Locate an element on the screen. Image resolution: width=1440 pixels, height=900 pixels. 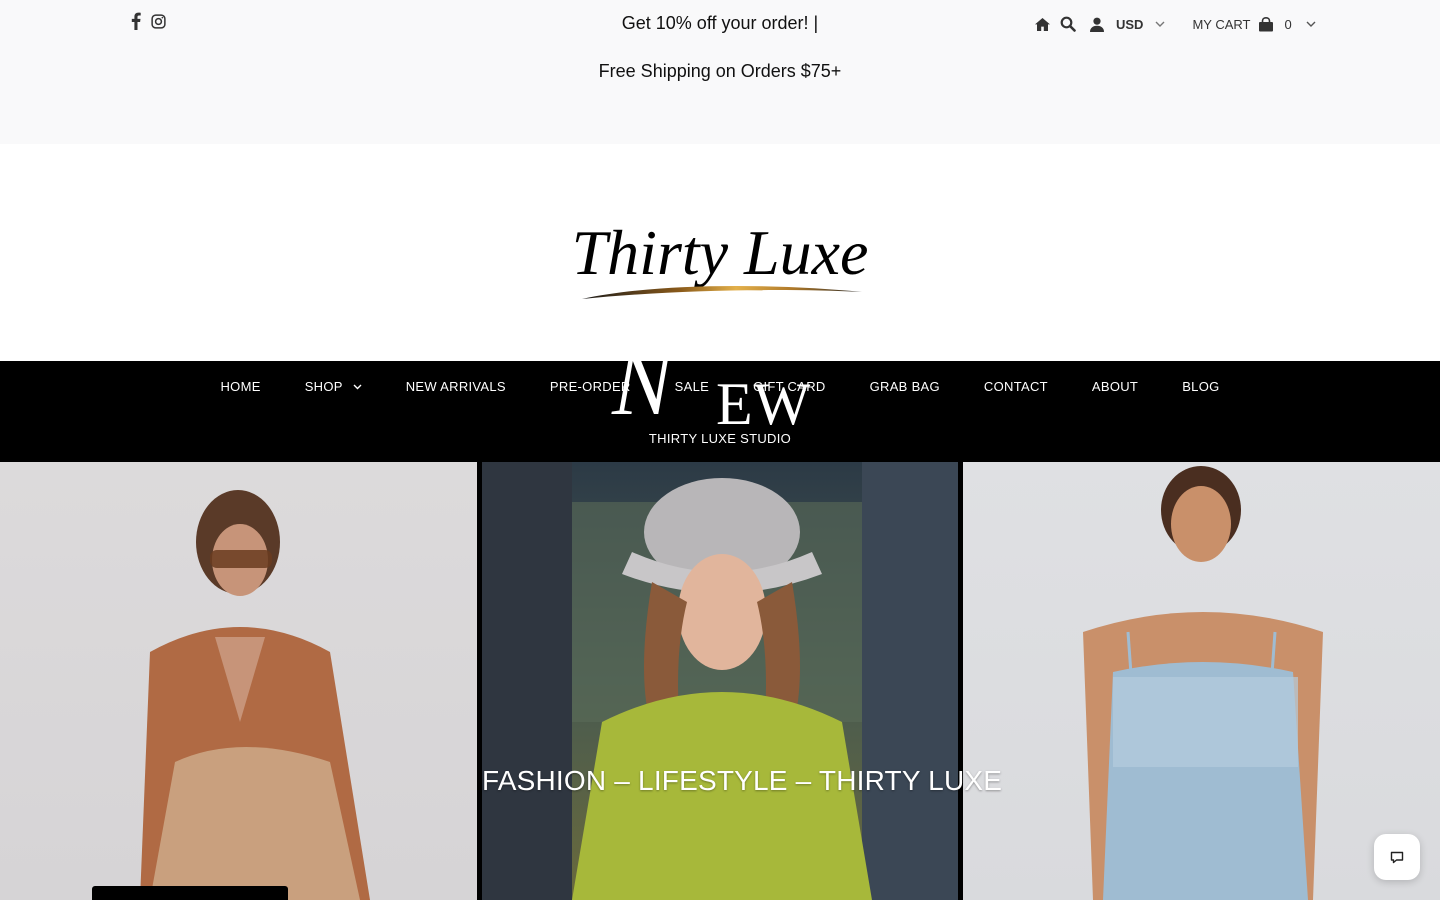
chat-bubble-icon is located at coordinates (1397, 857).